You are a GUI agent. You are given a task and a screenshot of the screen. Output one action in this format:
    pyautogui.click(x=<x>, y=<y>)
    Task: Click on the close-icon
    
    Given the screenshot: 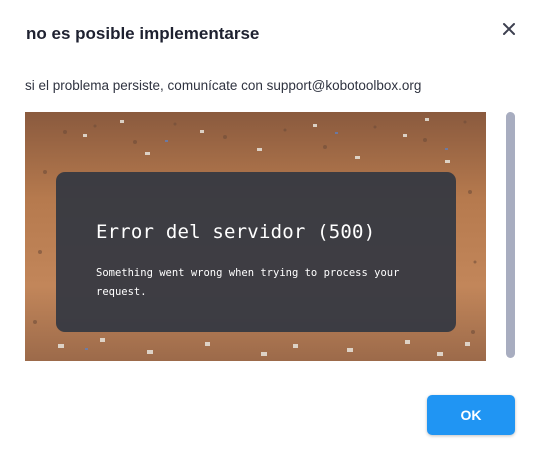 What is the action you would take?
    pyautogui.click(x=509, y=29)
    